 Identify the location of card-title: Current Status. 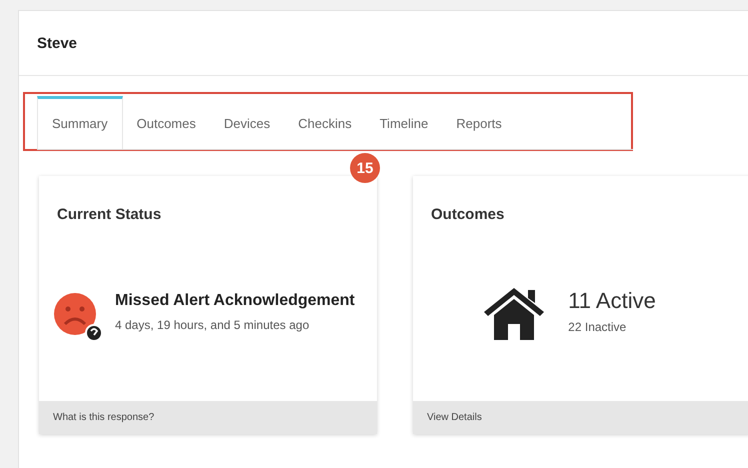
(109, 214).